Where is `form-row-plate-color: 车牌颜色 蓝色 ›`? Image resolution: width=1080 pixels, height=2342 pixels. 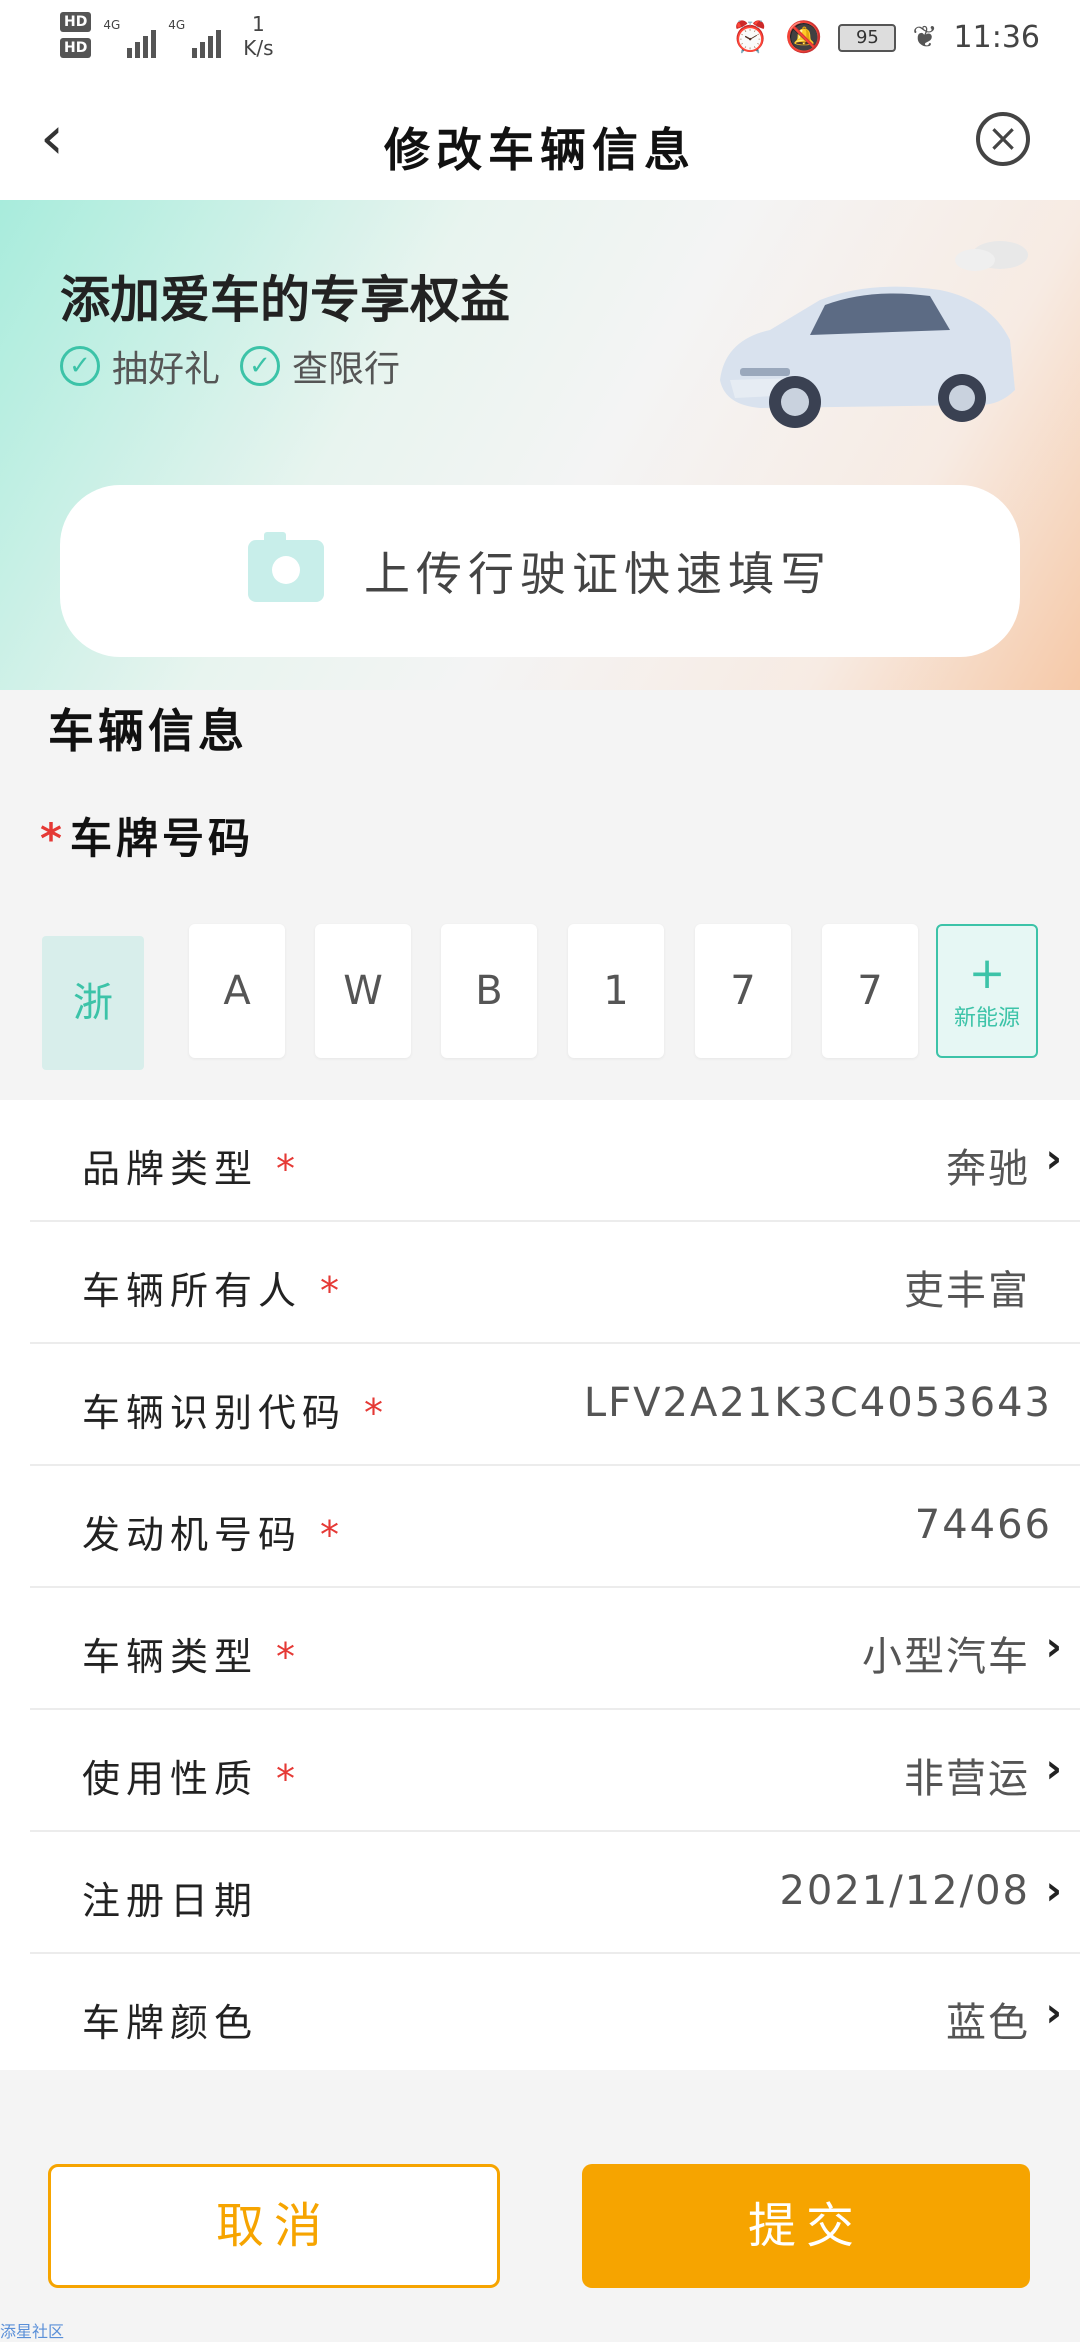 form-row-plate-color: 车牌颜色 蓝色 › is located at coordinates (555, 2015).